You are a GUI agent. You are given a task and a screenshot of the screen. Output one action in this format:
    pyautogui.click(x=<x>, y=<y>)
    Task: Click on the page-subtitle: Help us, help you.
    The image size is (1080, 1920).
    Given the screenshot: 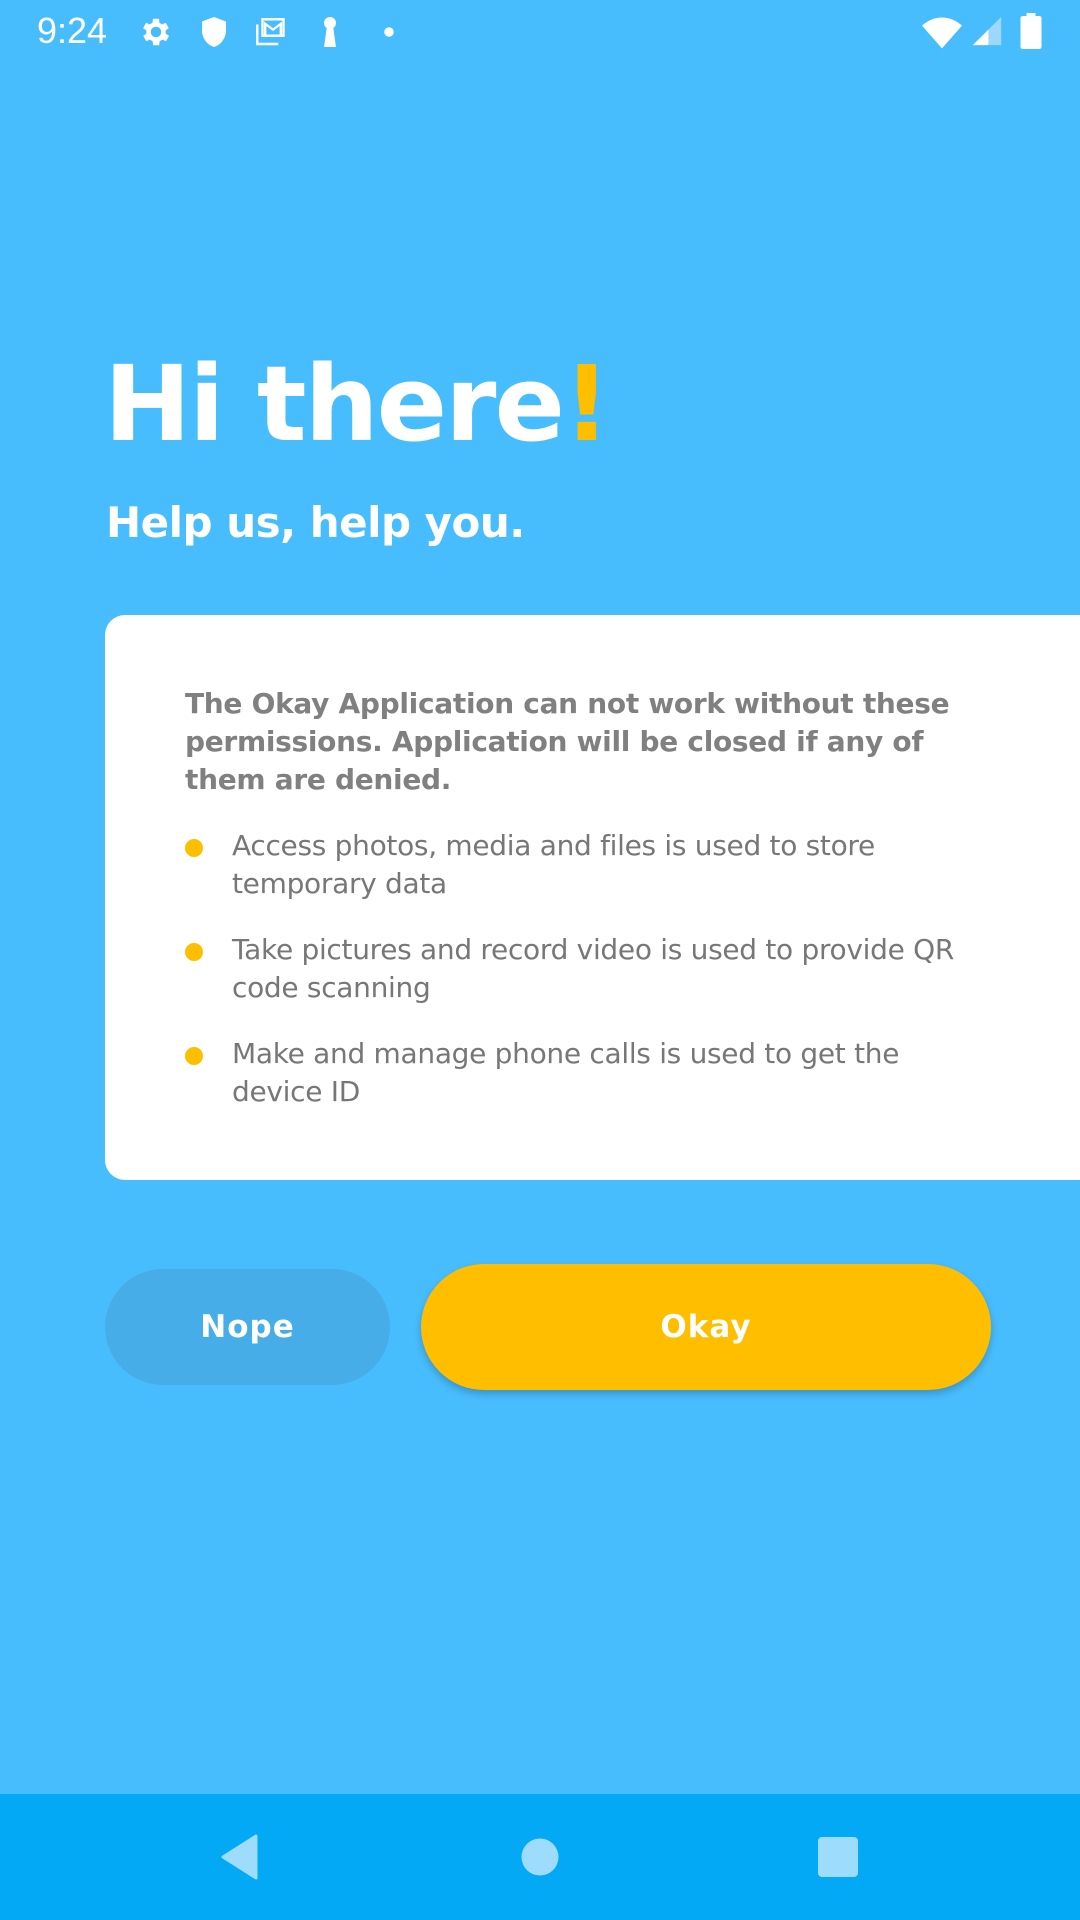 What is the action you would take?
    pyautogui.click(x=315, y=522)
    